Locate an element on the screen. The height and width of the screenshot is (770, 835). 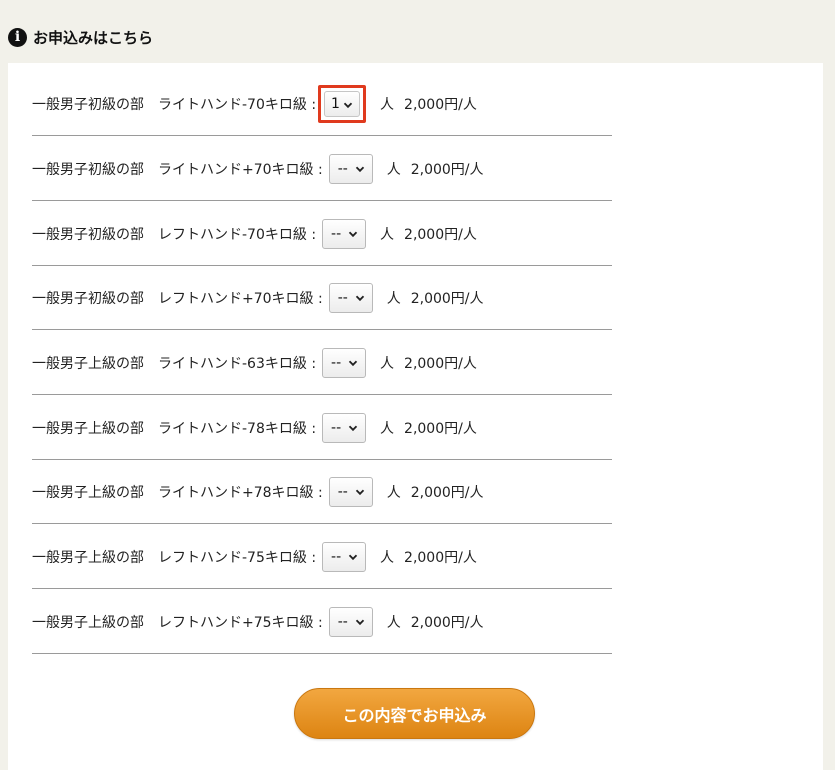
section-header: i お申込みはこちら is located at coordinates (80, 37).